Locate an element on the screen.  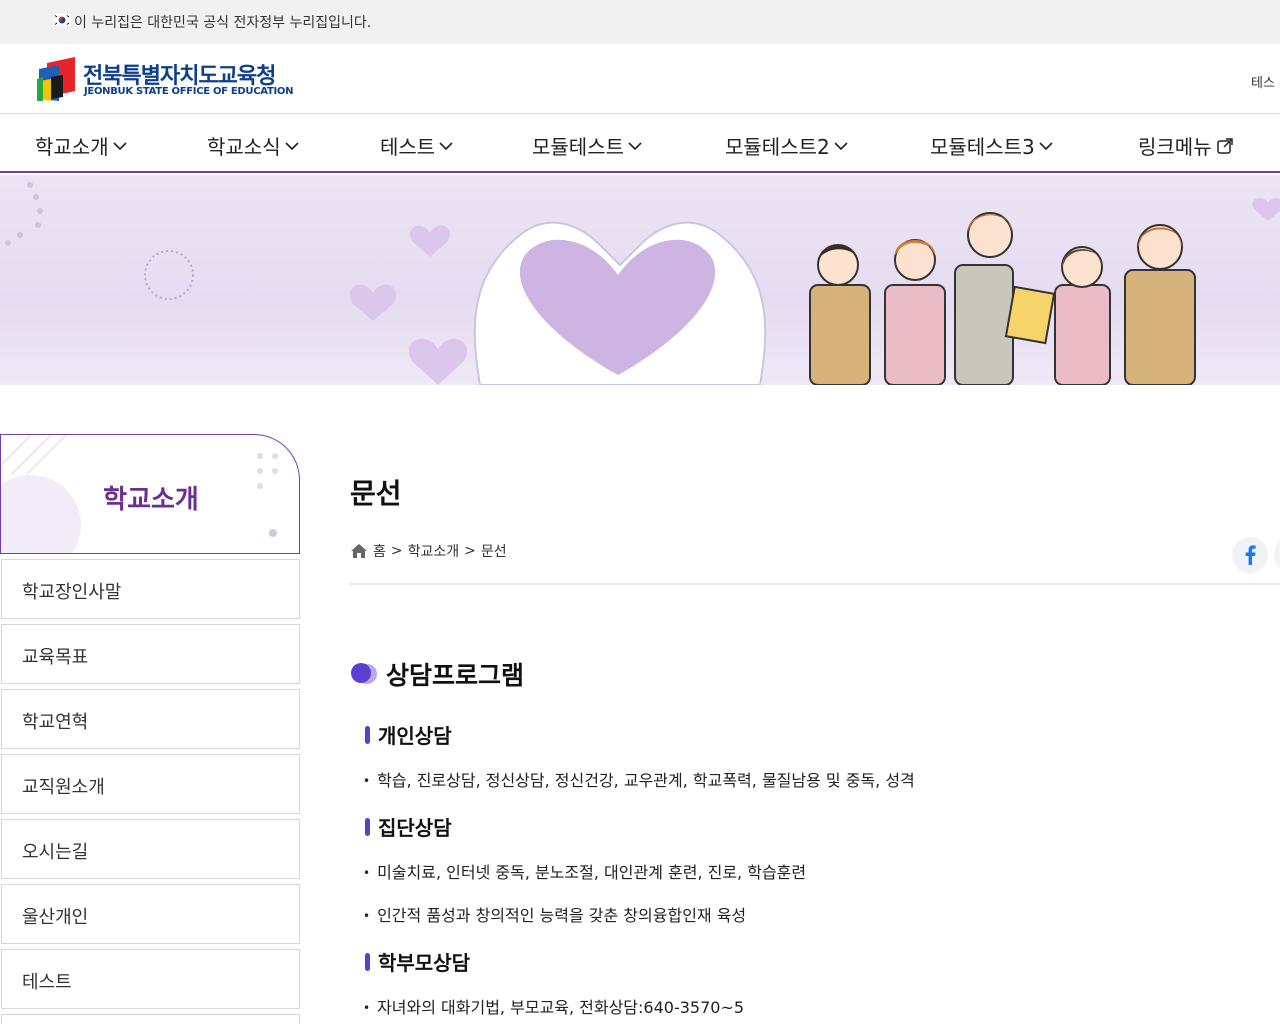
students-illustration is located at coordinates (1002, 298).